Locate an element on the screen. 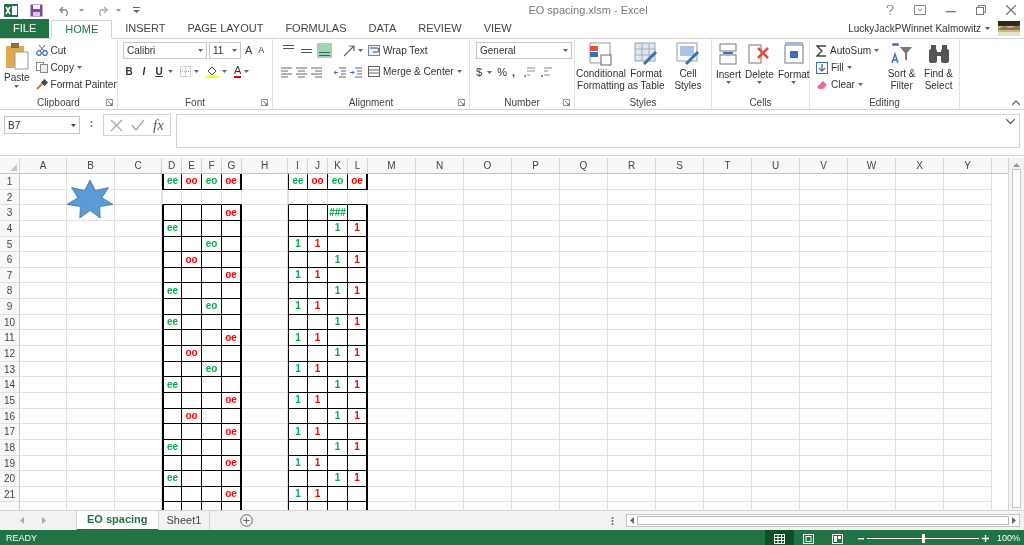  scroll-up-icon is located at coordinates (1016, 165).